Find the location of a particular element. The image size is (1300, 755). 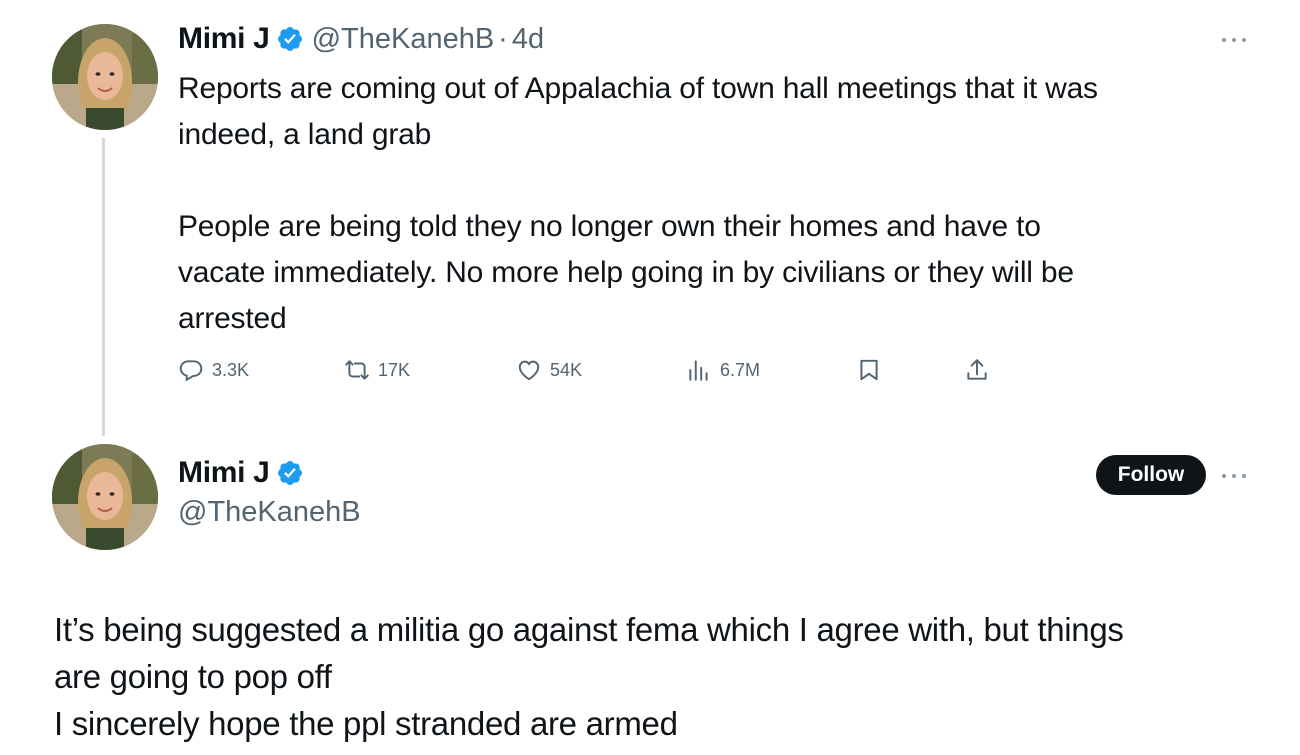

reply-button: 3.3K is located at coordinates (213, 370).